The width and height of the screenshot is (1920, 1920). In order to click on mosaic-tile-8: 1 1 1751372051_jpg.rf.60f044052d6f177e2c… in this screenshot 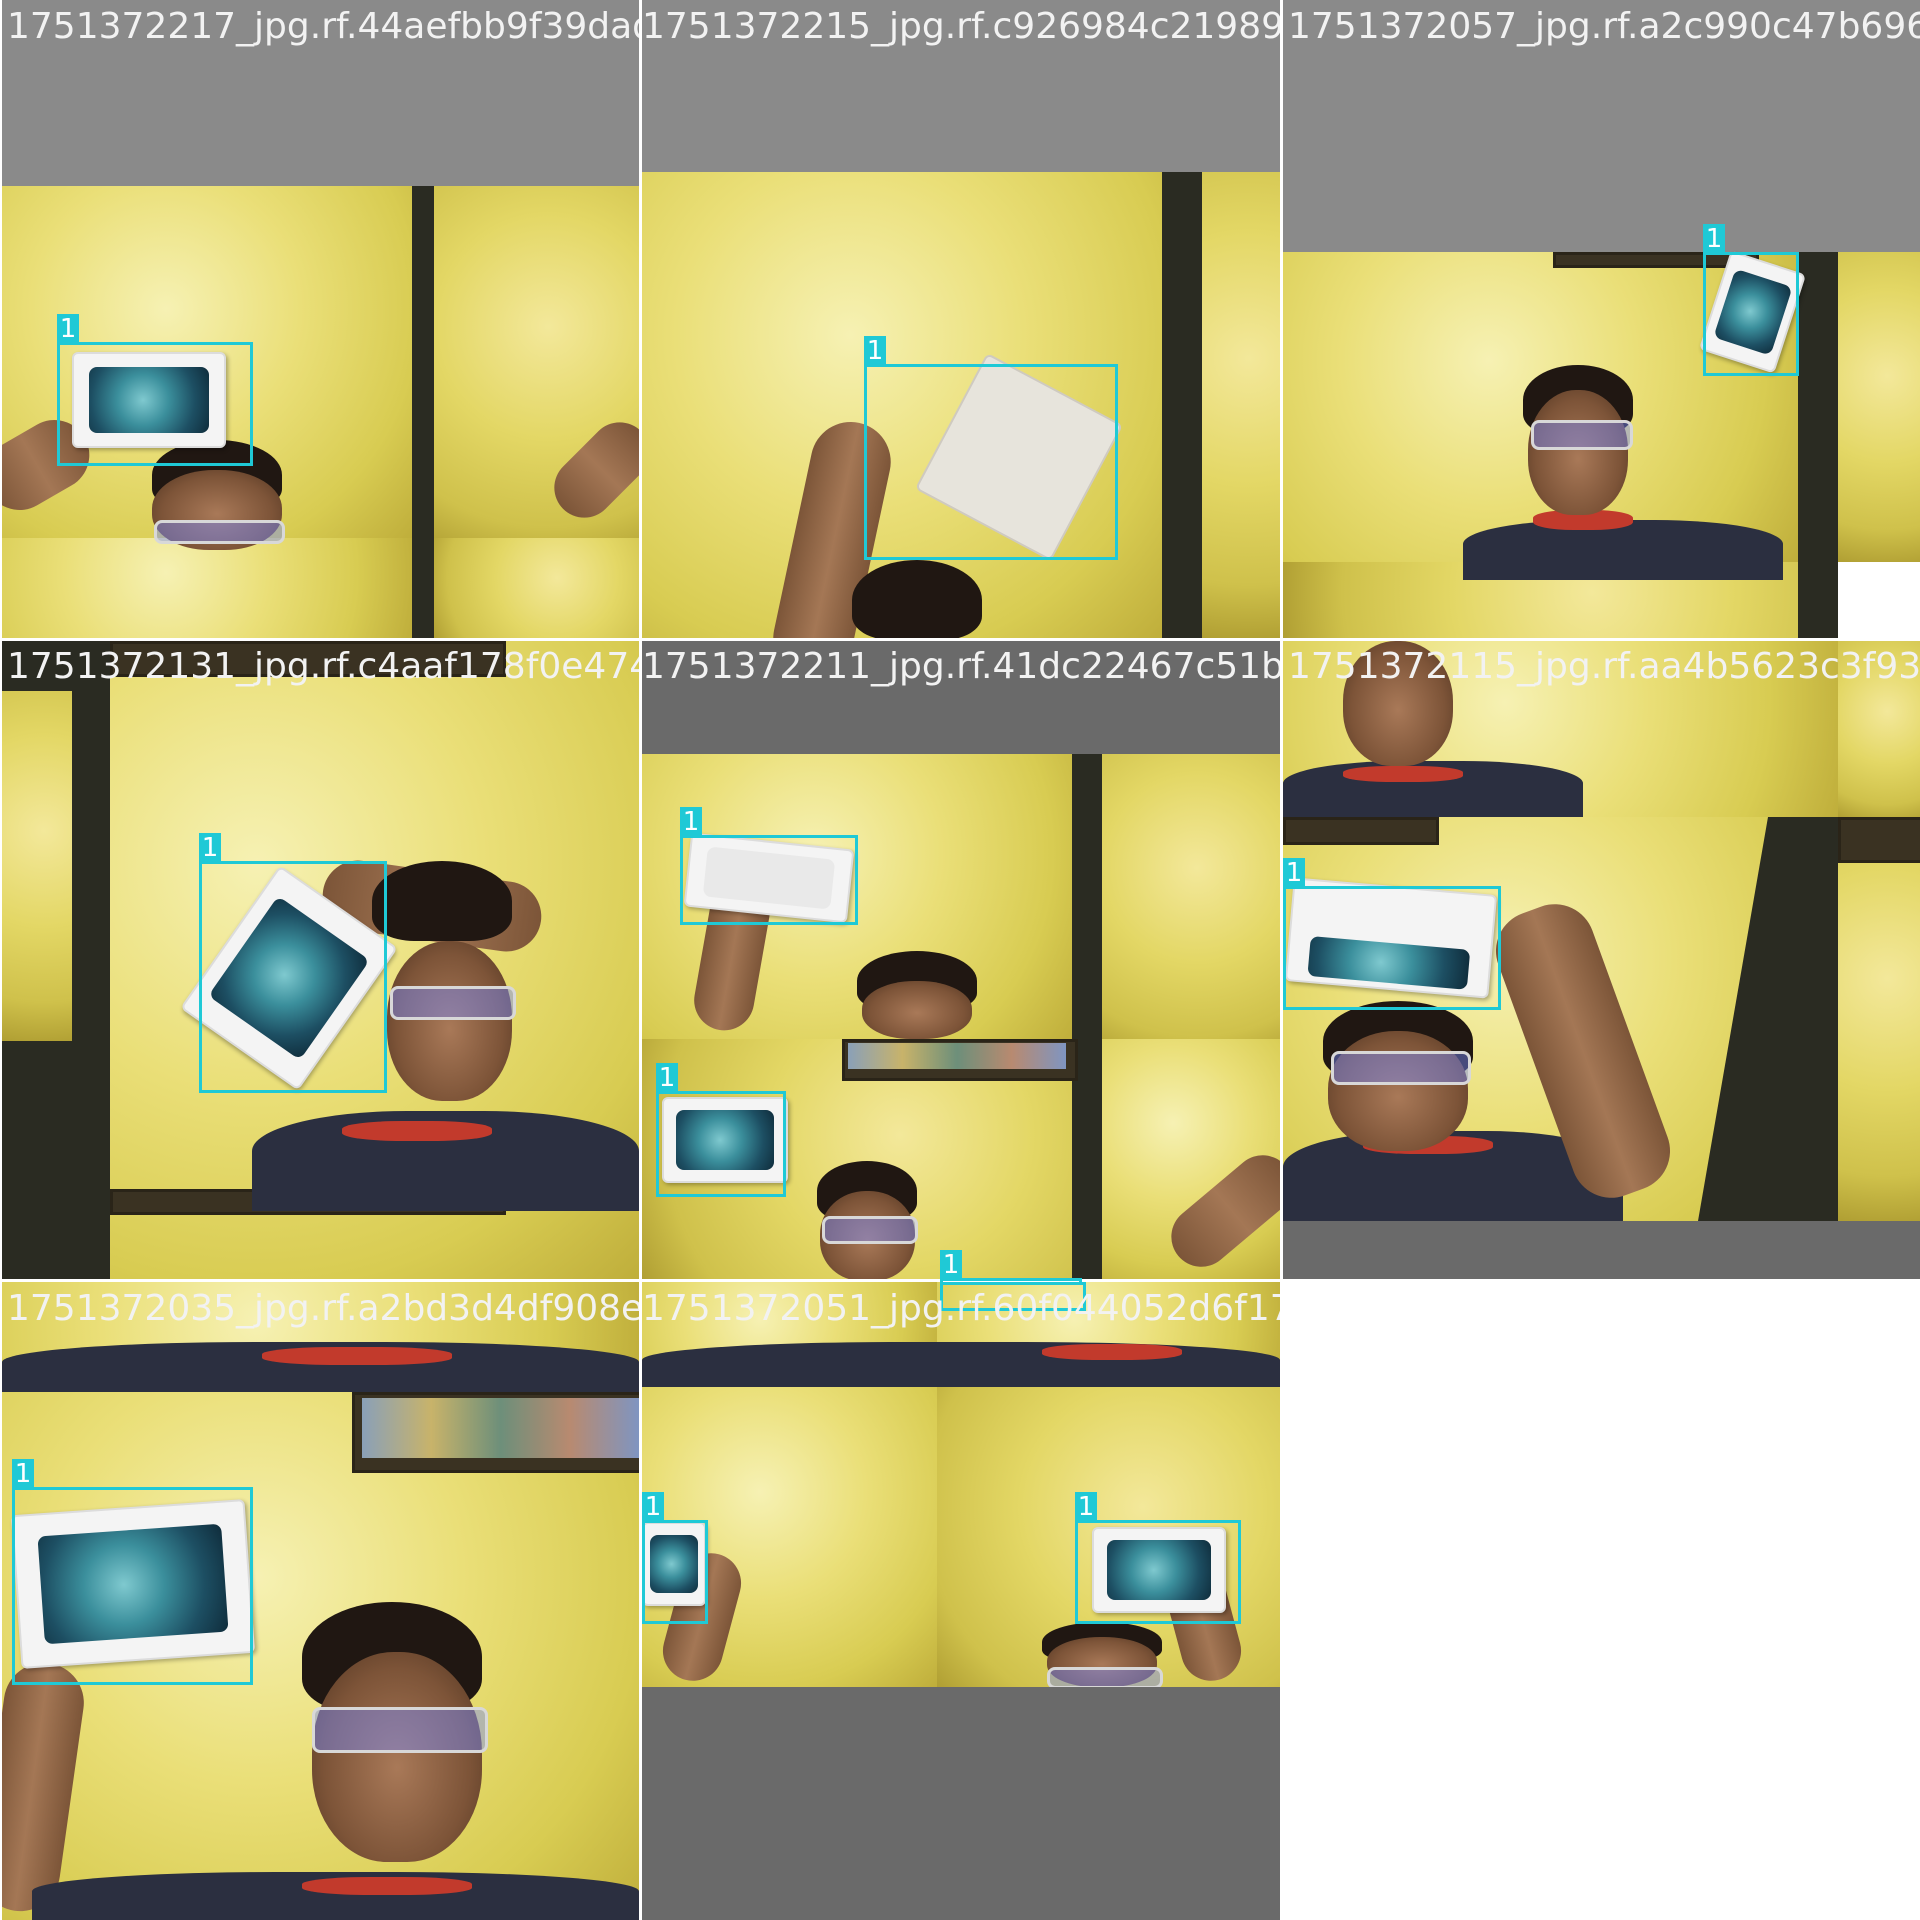, I will do `click(961, 1601)`.